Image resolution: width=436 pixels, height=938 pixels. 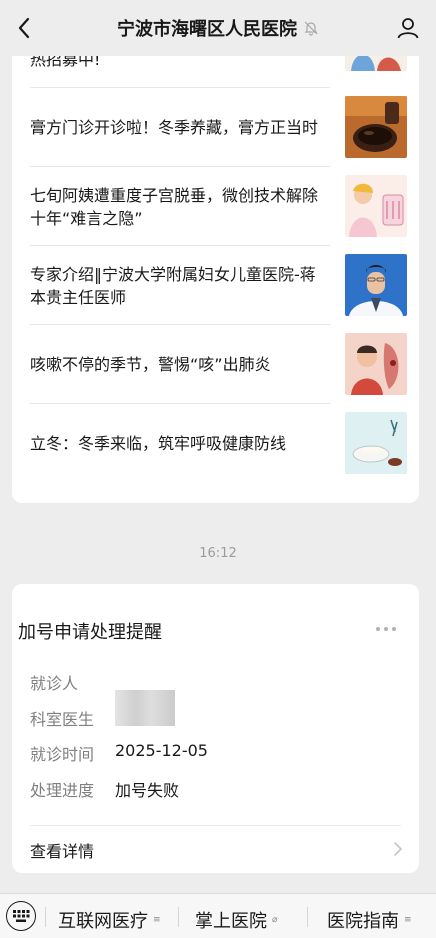 I want to click on menu-hospital-guide: 医院指南 ≡, so click(x=369, y=920).